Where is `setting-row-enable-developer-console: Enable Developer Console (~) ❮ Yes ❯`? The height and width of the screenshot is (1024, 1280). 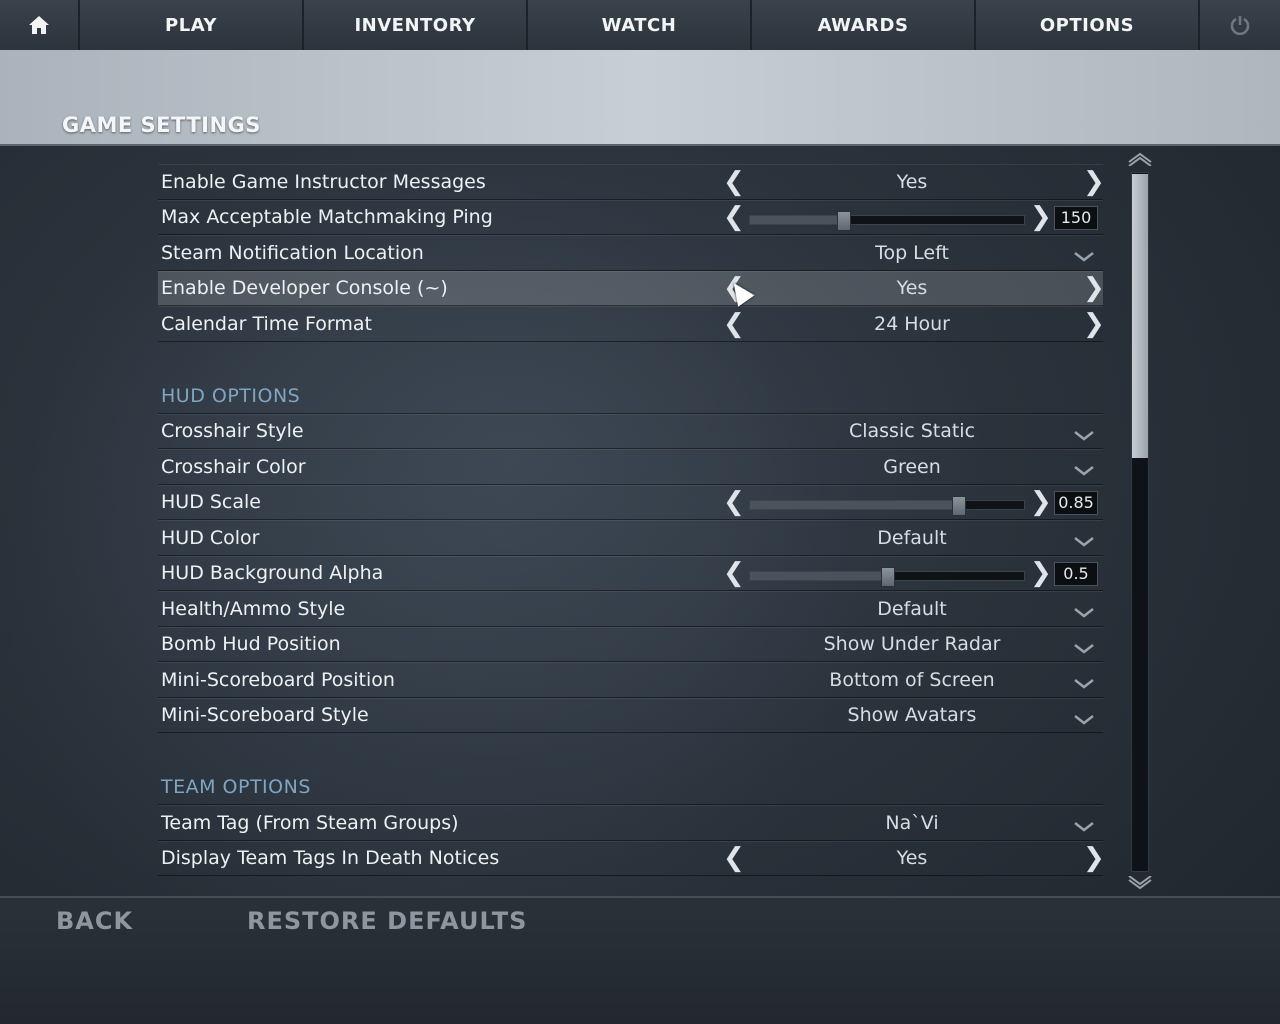
setting-row-enable-developer-console: Enable Developer Console (~) ❮ Yes ❯ is located at coordinates (631, 288).